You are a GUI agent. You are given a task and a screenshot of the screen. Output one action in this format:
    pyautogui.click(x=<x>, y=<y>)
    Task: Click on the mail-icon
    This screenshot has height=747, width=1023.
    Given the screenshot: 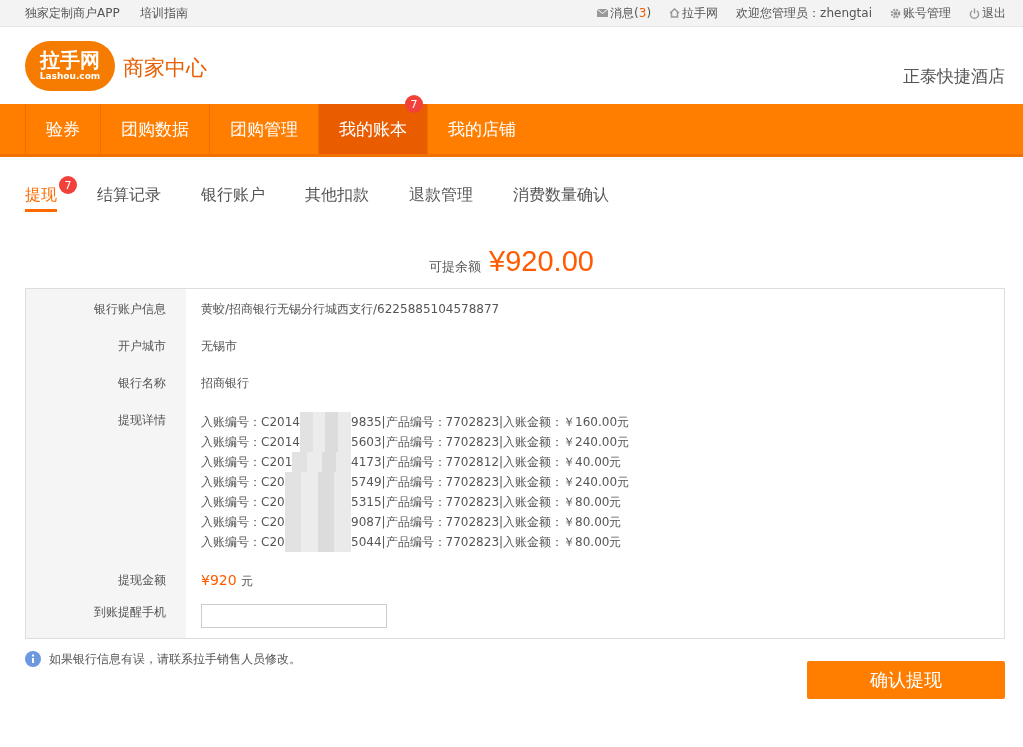 What is the action you would take?
    pyautogui.click(x=603, y=13)
    